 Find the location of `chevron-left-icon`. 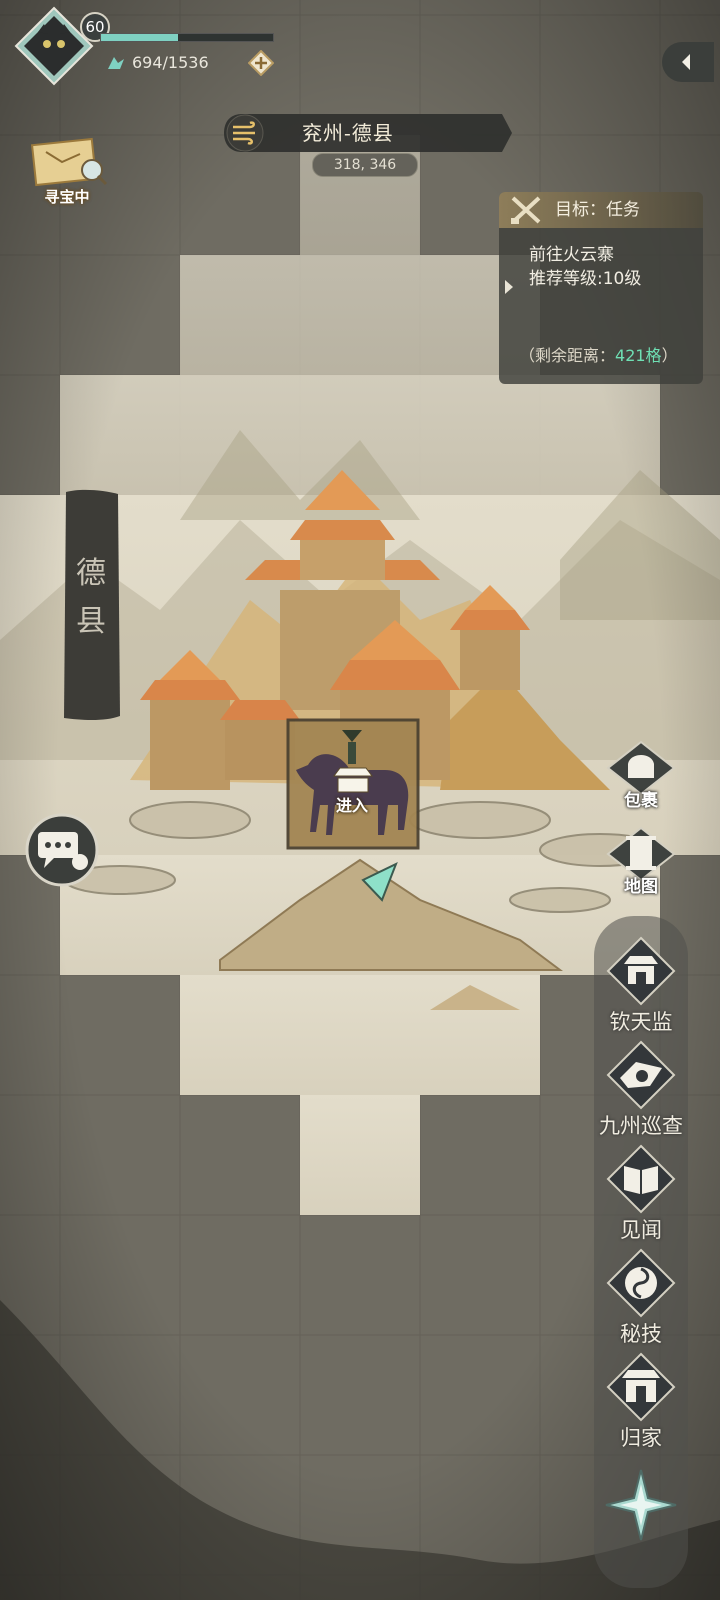

chevron-left-icon is located at coordinates (686, 62).